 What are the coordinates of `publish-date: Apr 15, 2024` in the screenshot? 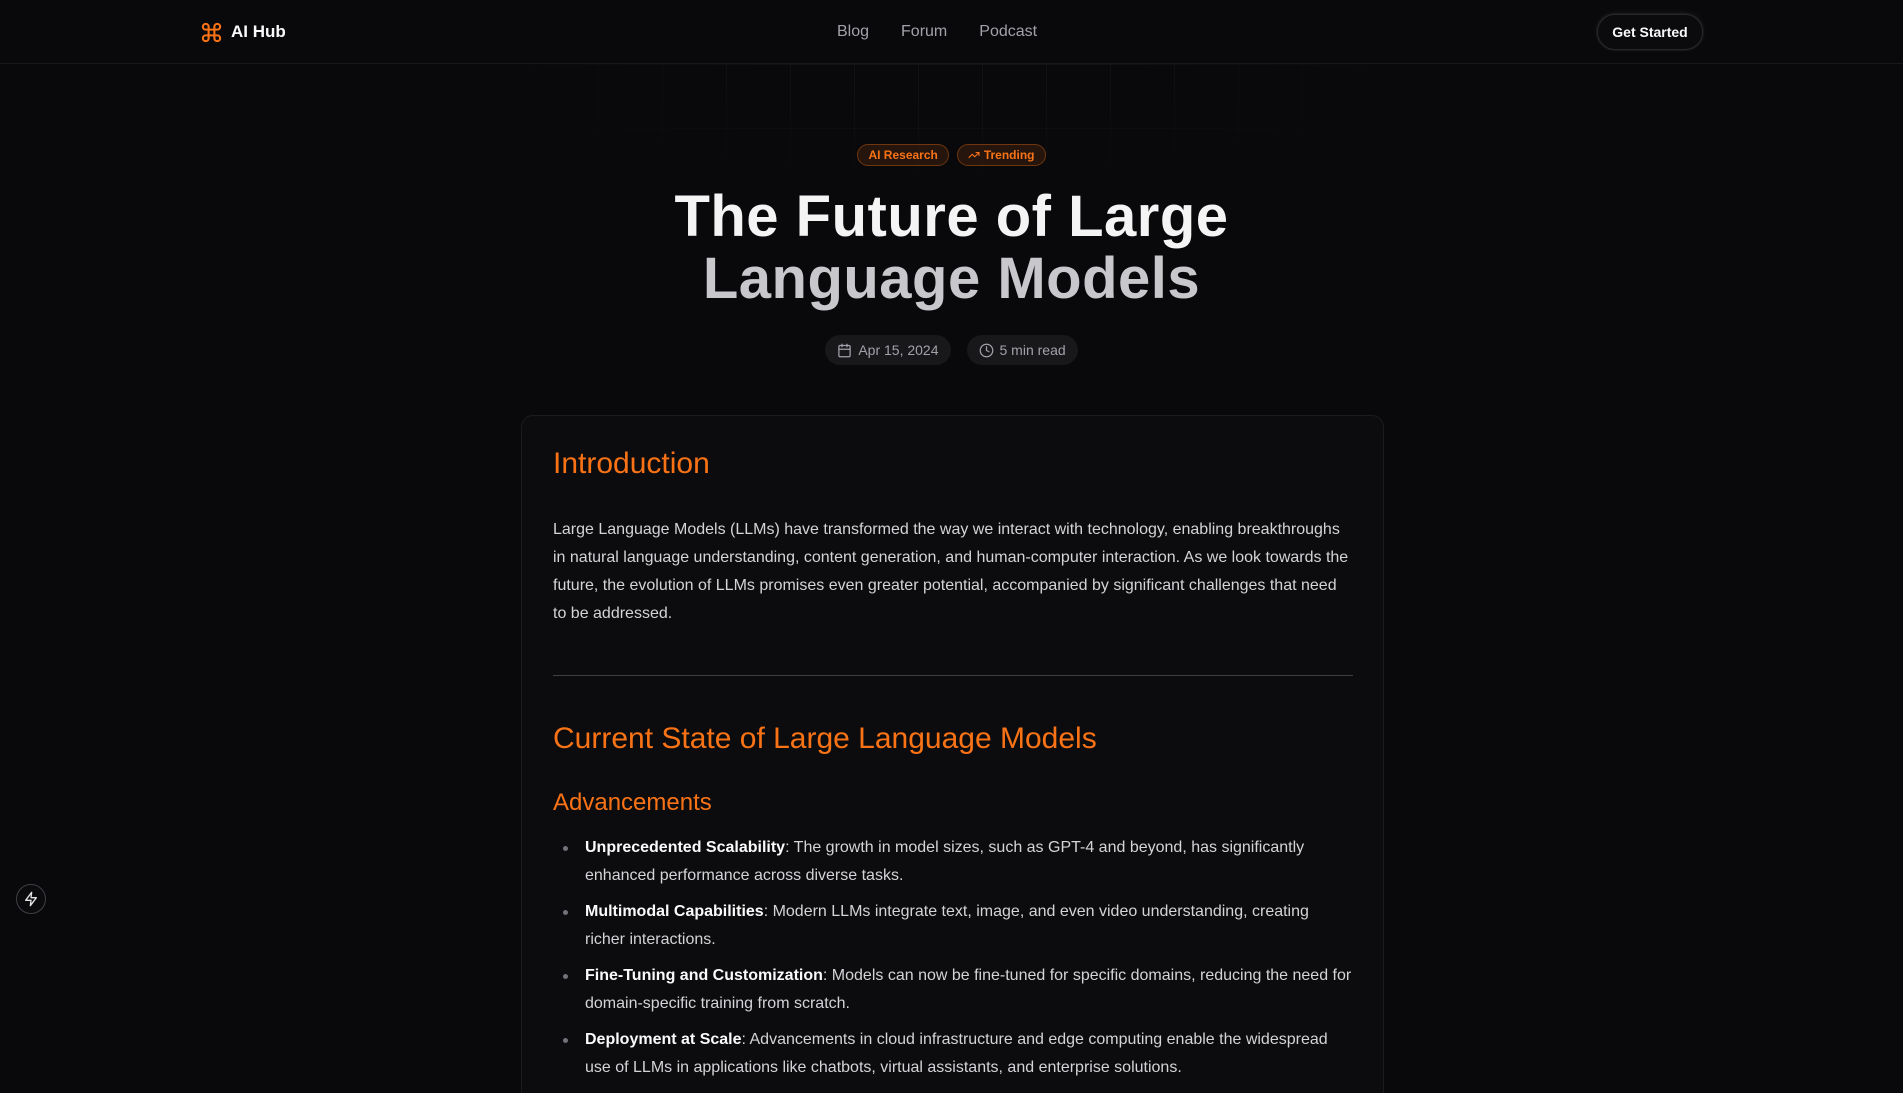 It's located at (898, 350).